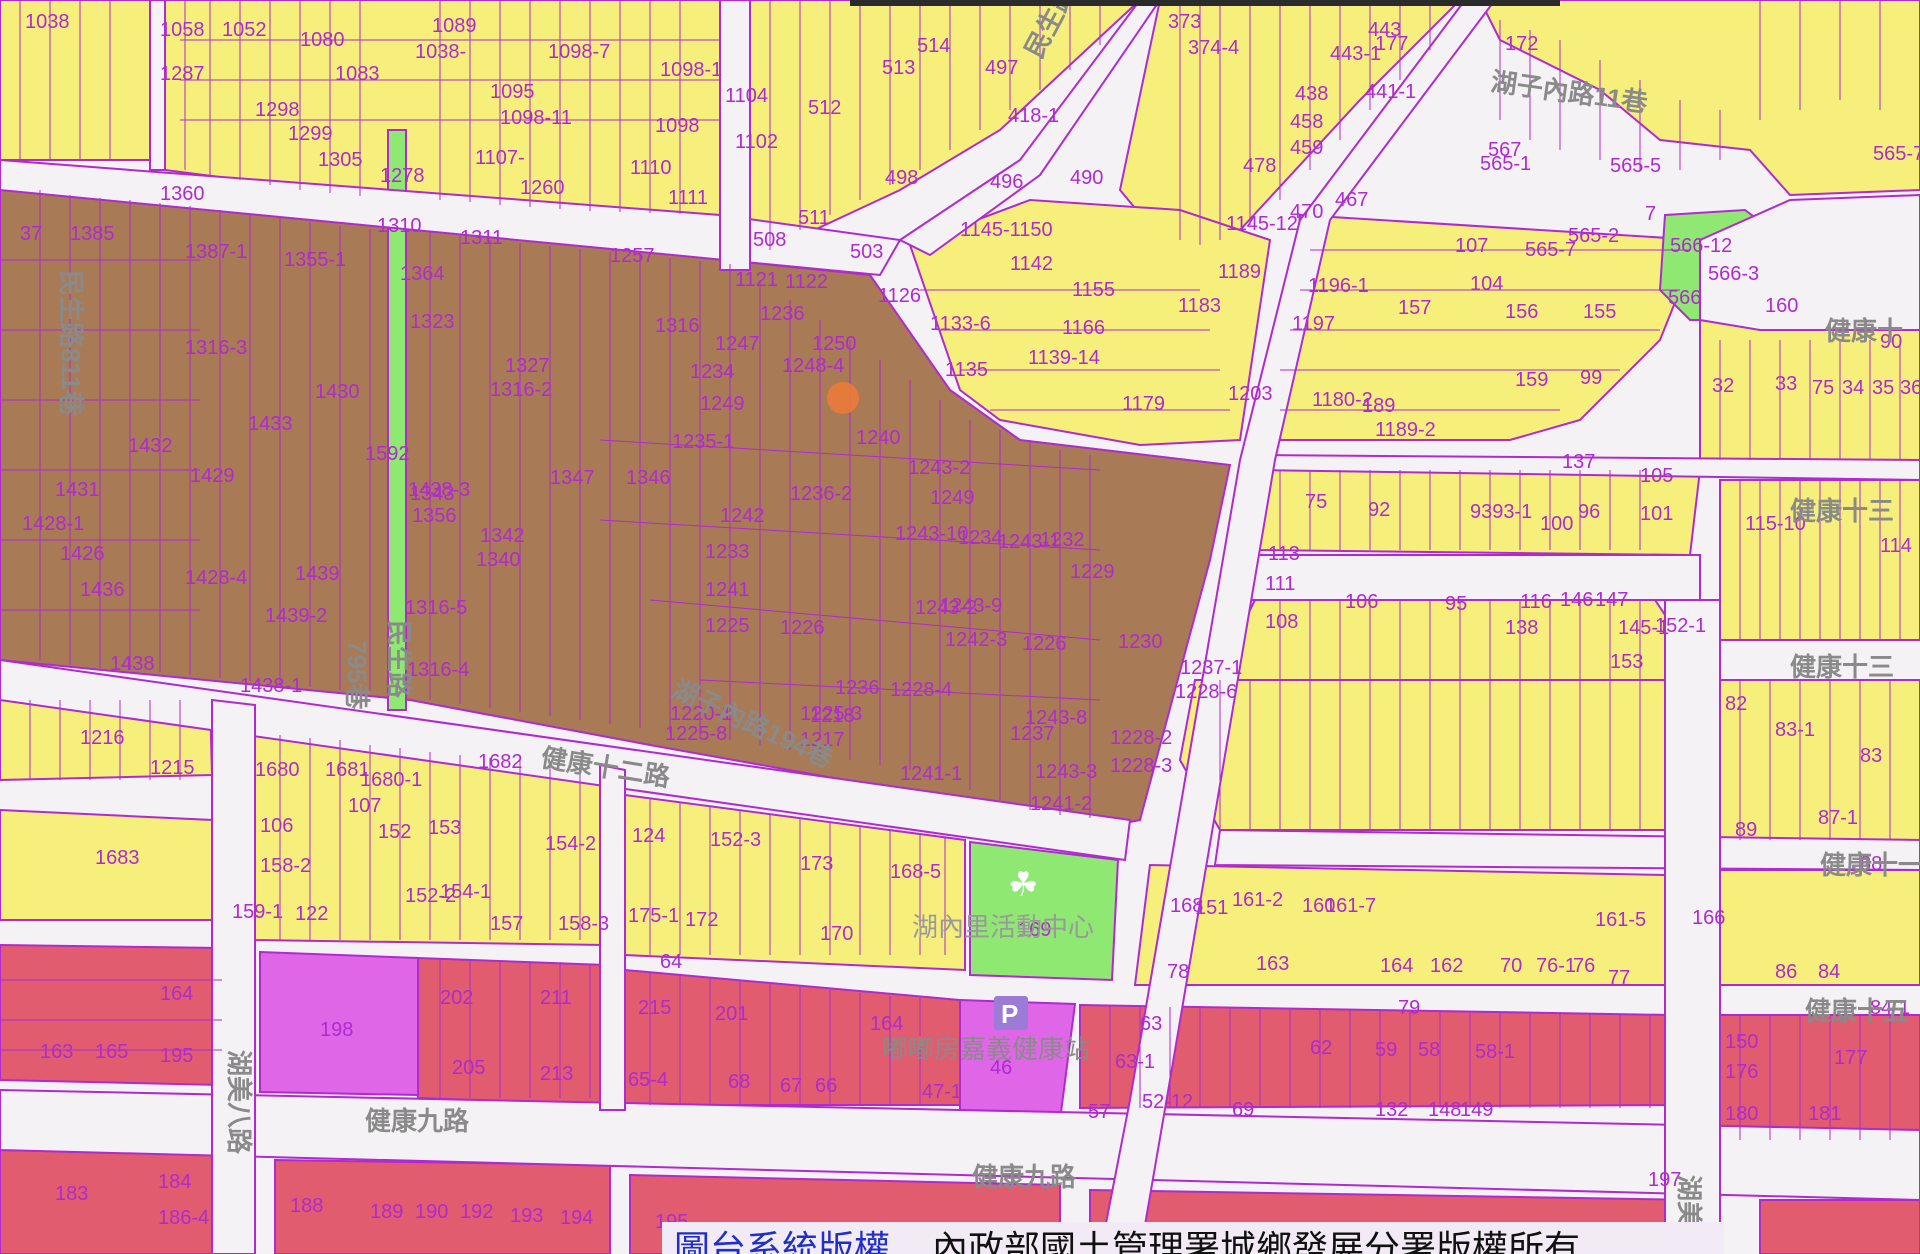 This screenshot has width=1920, height=1254. I want to click on street-label: 健康十三, so click(1842, 511).